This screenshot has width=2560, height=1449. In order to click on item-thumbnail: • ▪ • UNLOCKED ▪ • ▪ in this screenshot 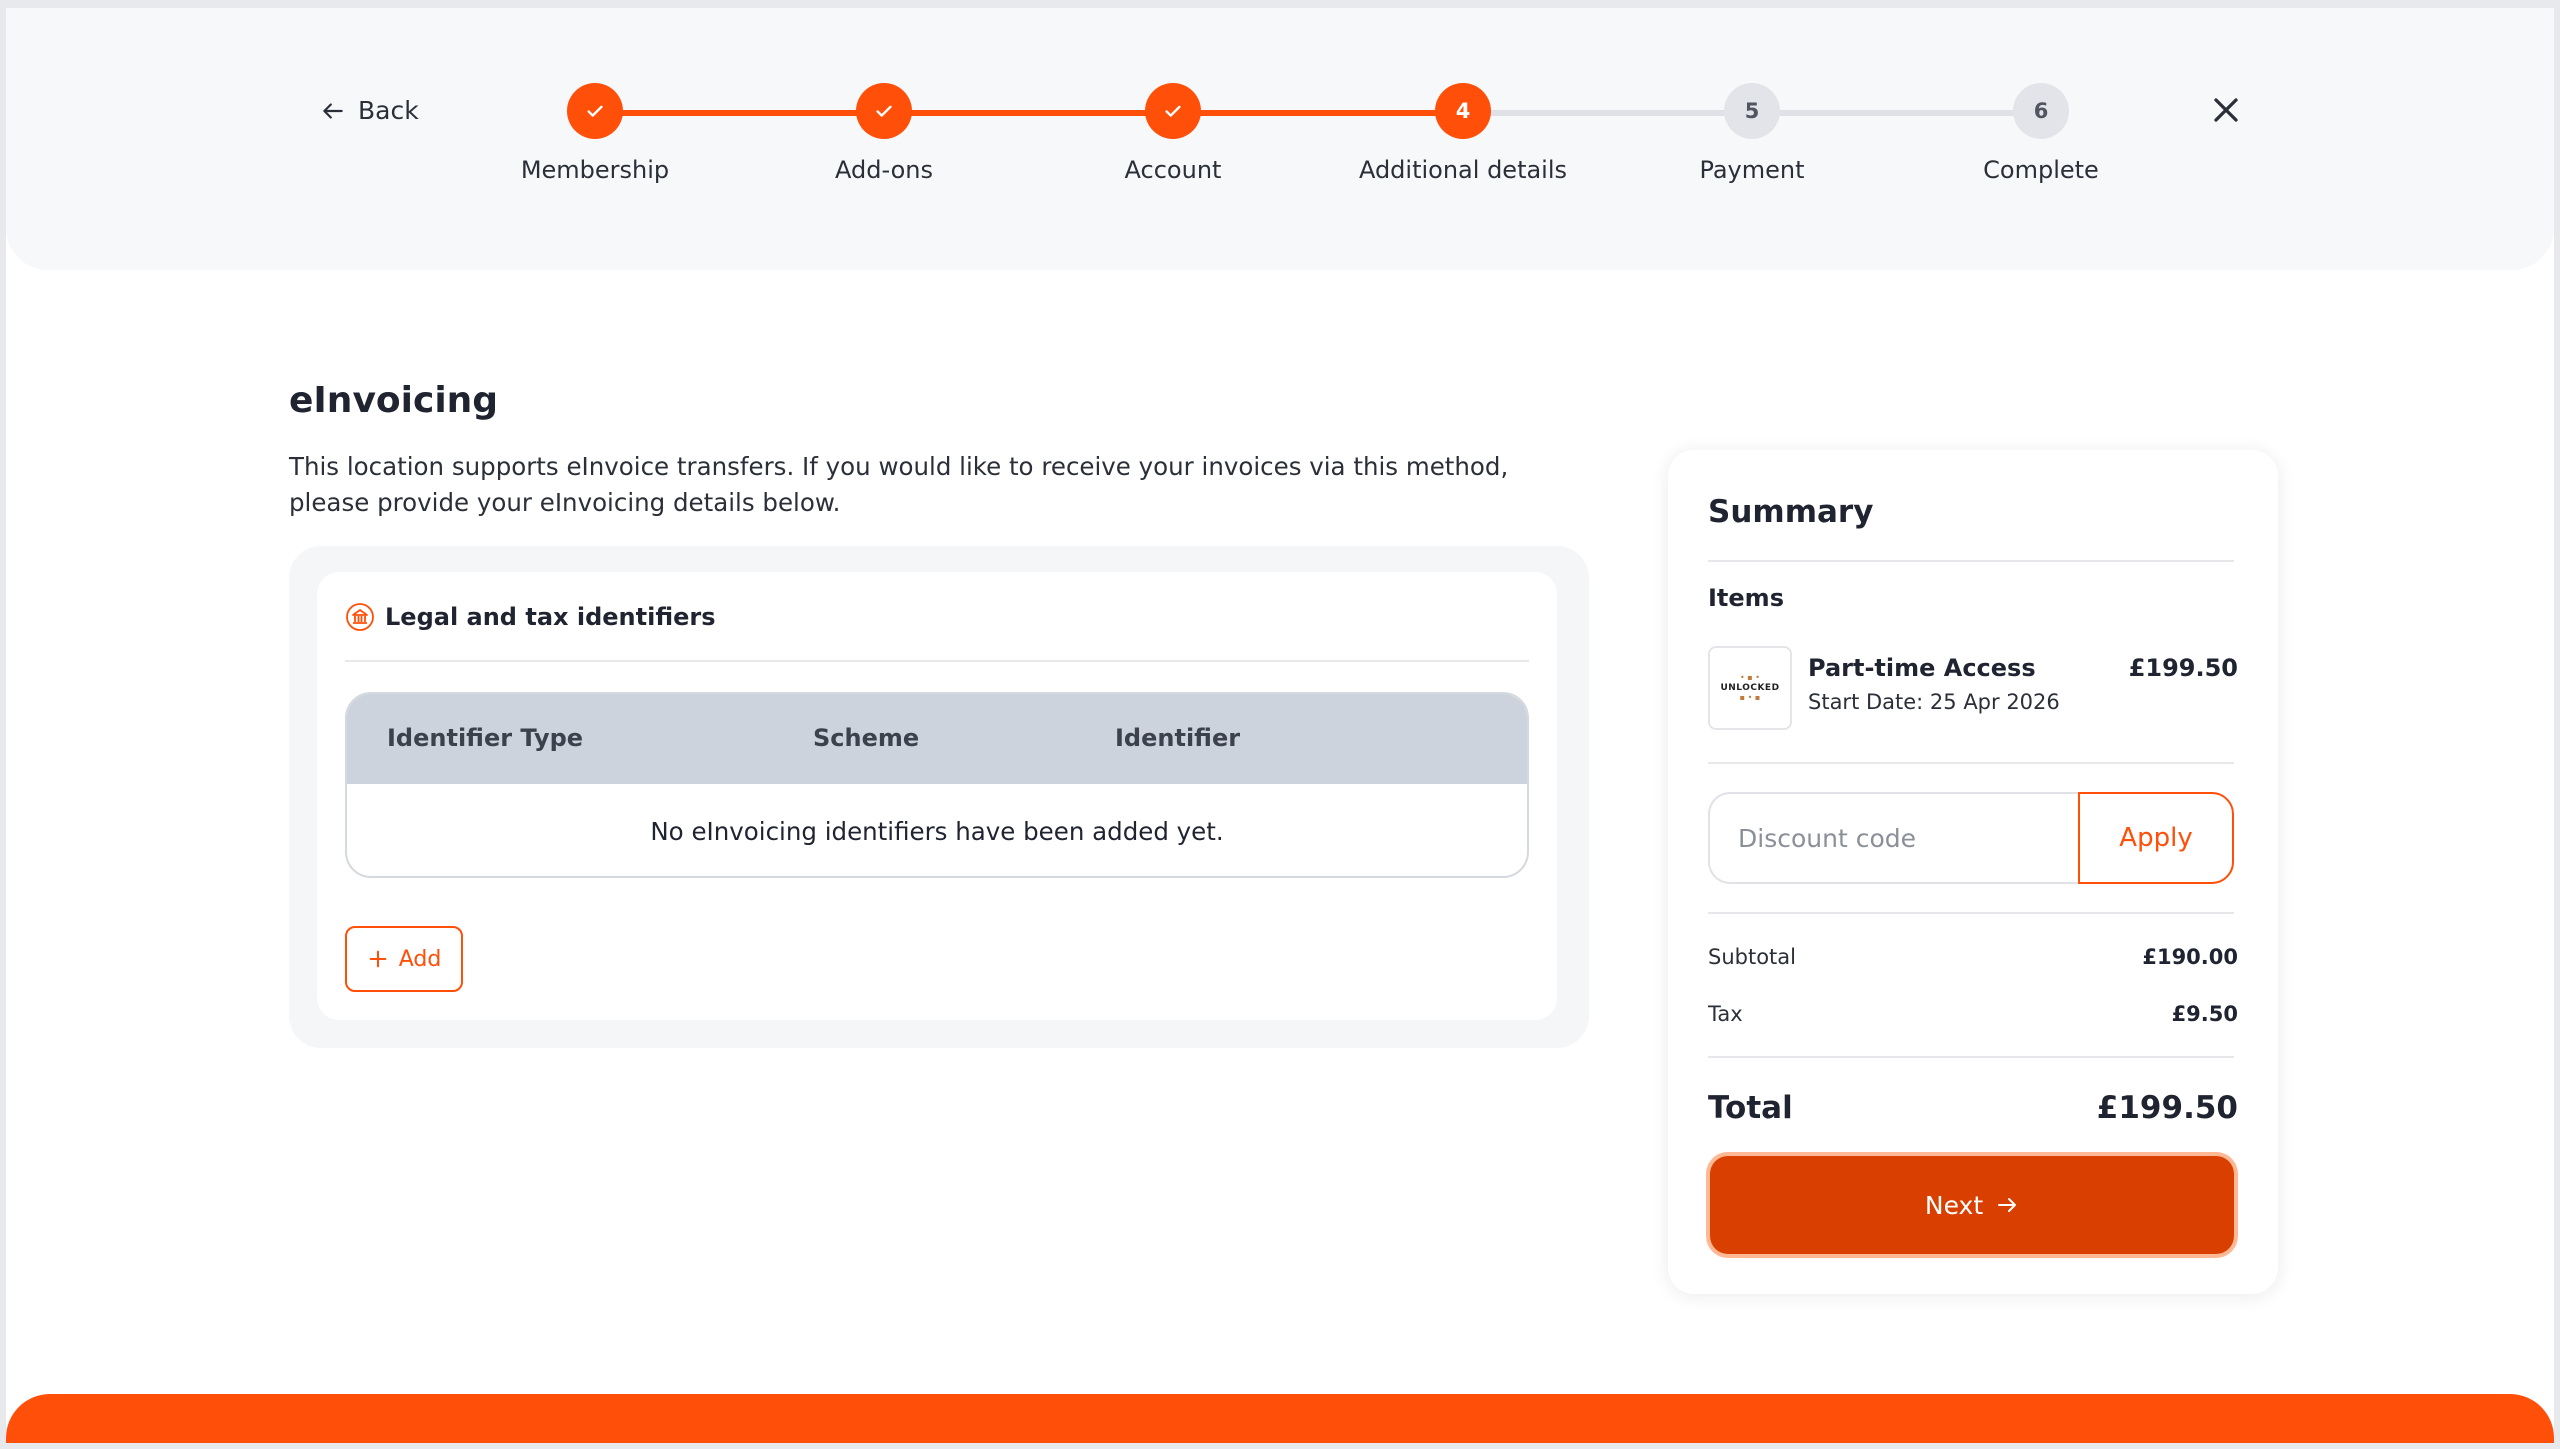, I will do `click(1750, 688)`.